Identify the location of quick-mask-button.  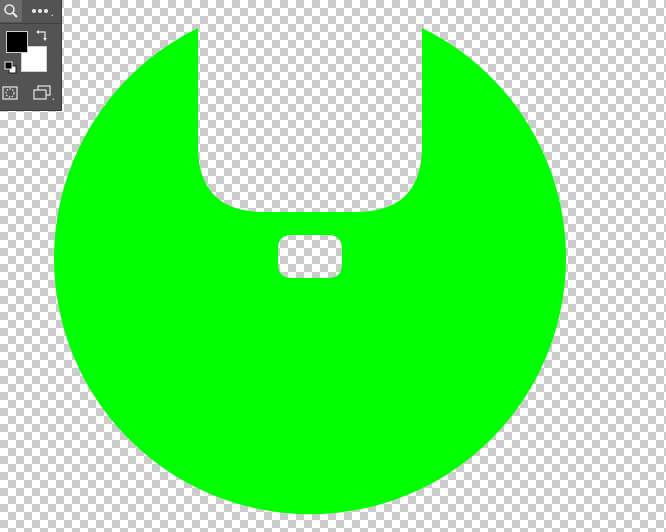
(10, 93).